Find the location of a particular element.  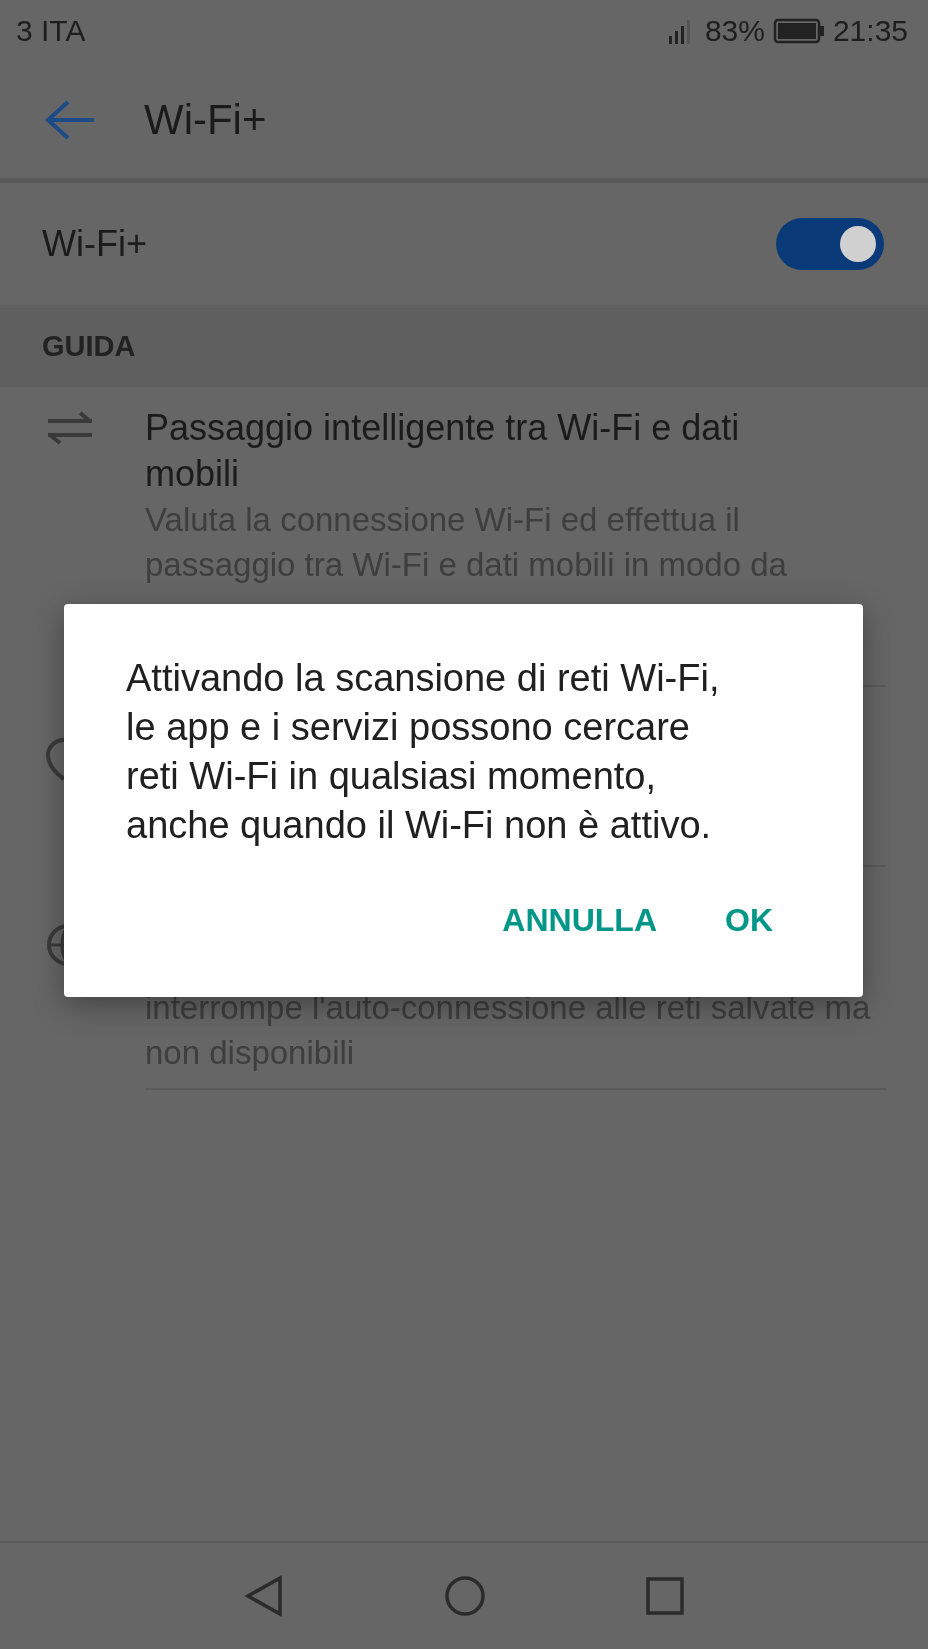

toggle-switch is located at coordinates (830, 244).